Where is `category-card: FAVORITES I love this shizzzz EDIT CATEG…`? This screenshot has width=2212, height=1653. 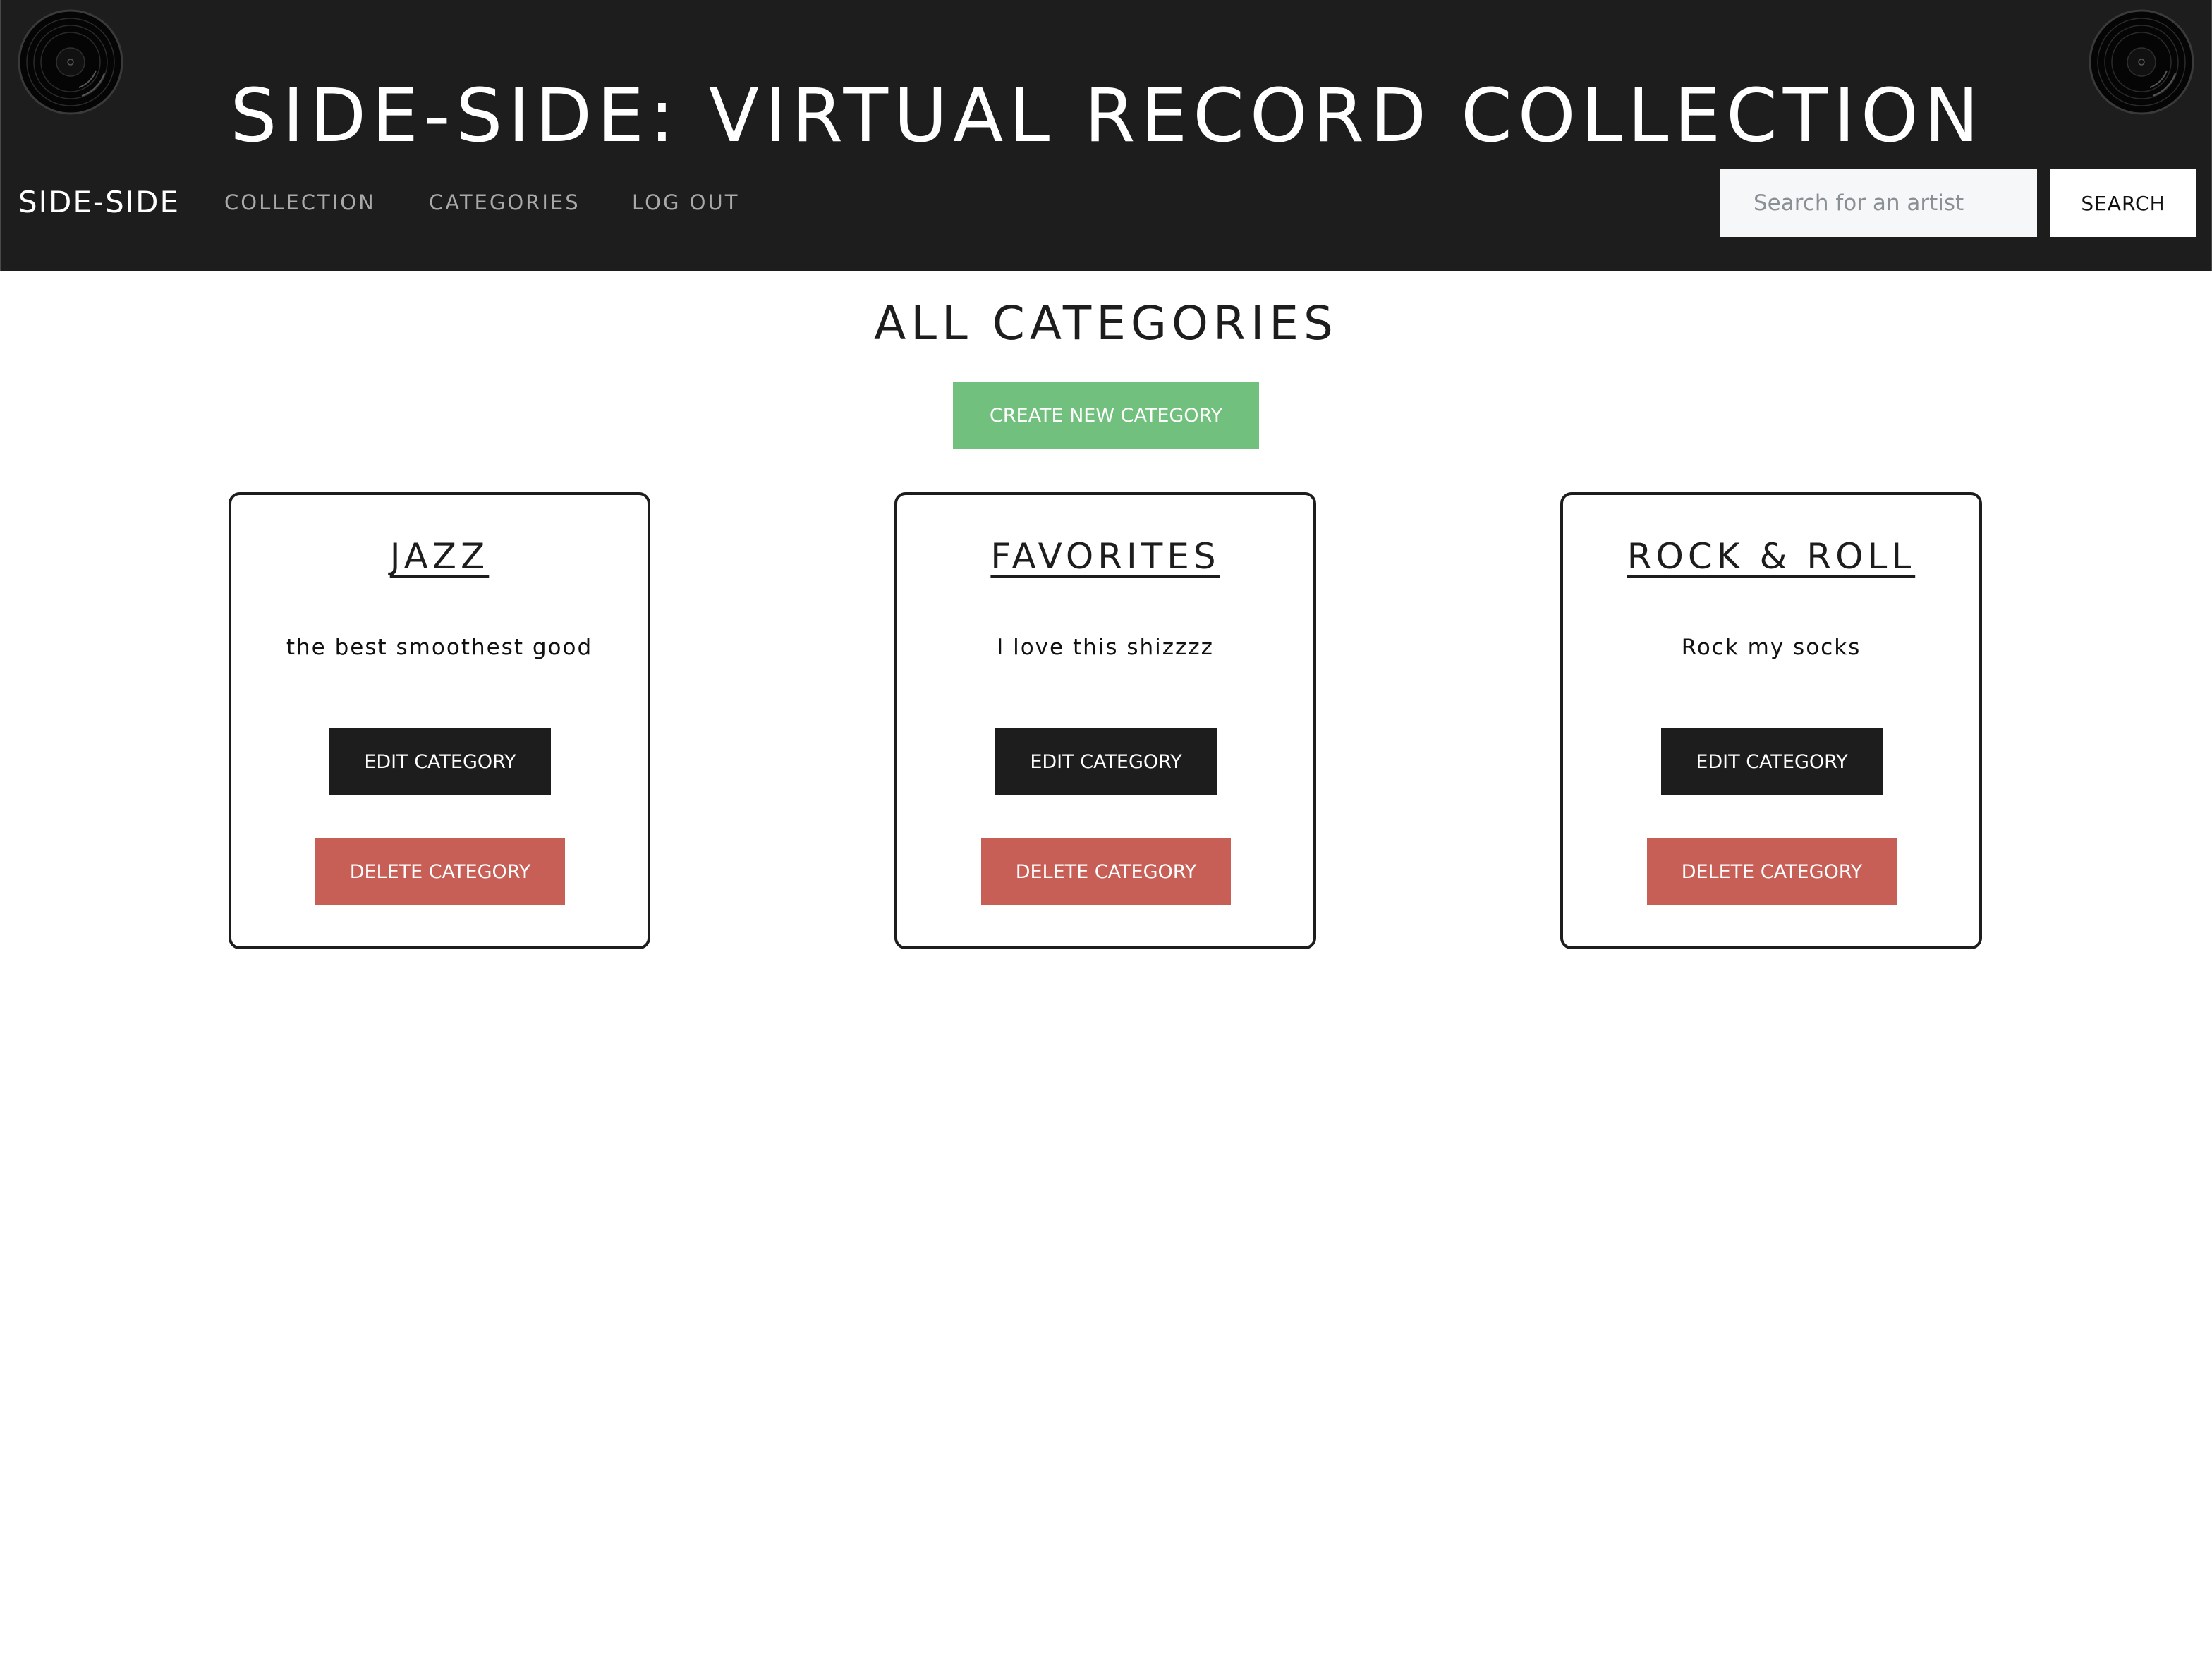
category-card: FAVORITES I love this shizzzz EDIT CATEG… is located at coordinates (1105, 720).